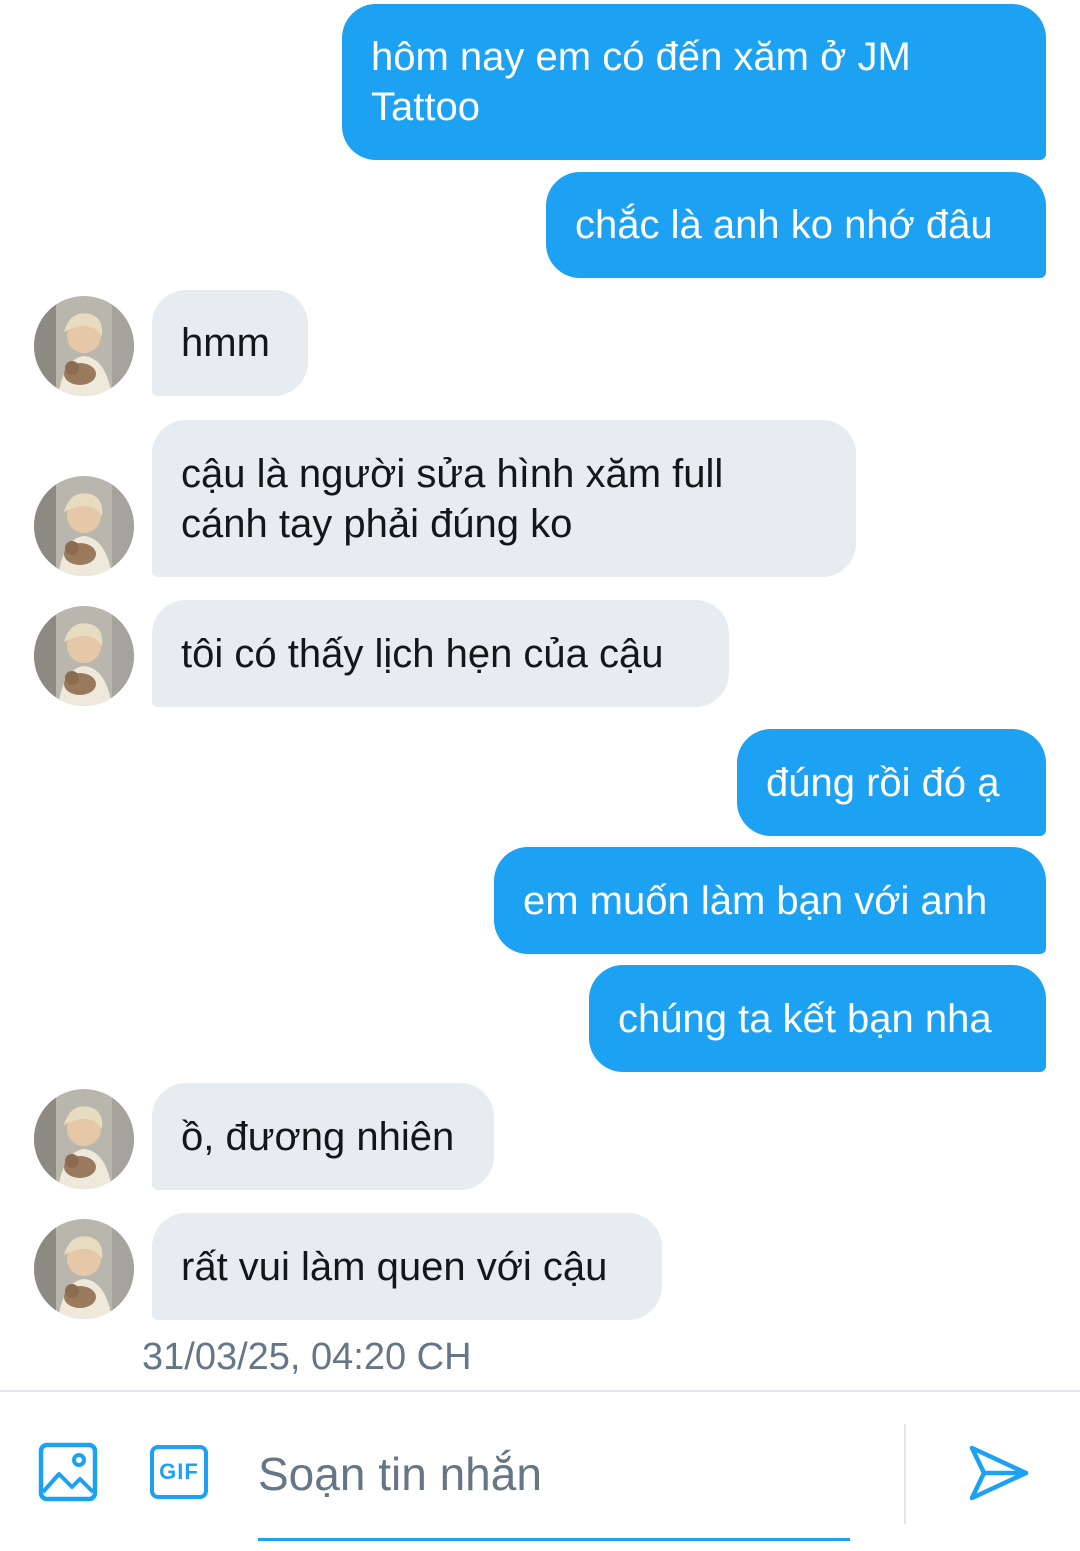 Image resolution: width=1080 pixels, height=1551 pixels. What do you see at coordinates (554, 1474) in the screenshot?
I see `message-input` at bounding box center [554, 1474].